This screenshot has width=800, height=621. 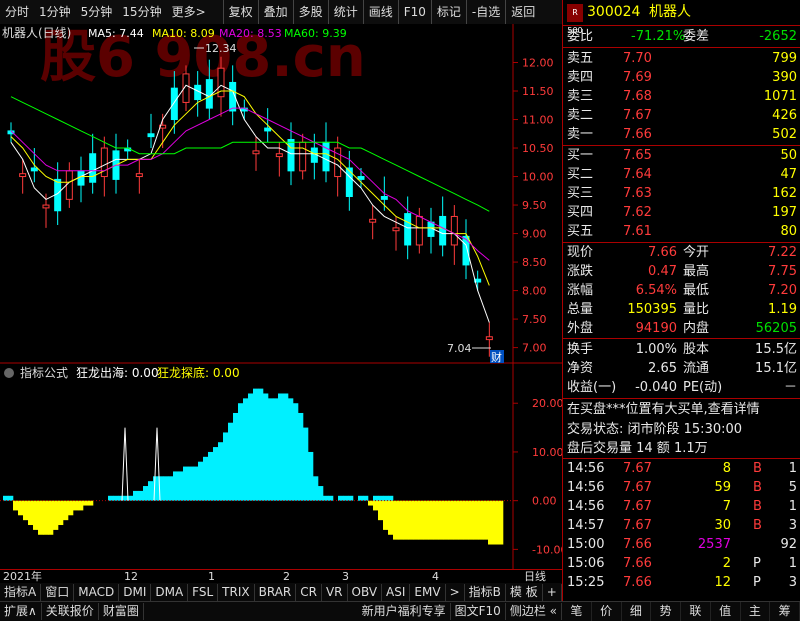 I want to click on fund-value: 15.5亿, so click(x=776, y=349).